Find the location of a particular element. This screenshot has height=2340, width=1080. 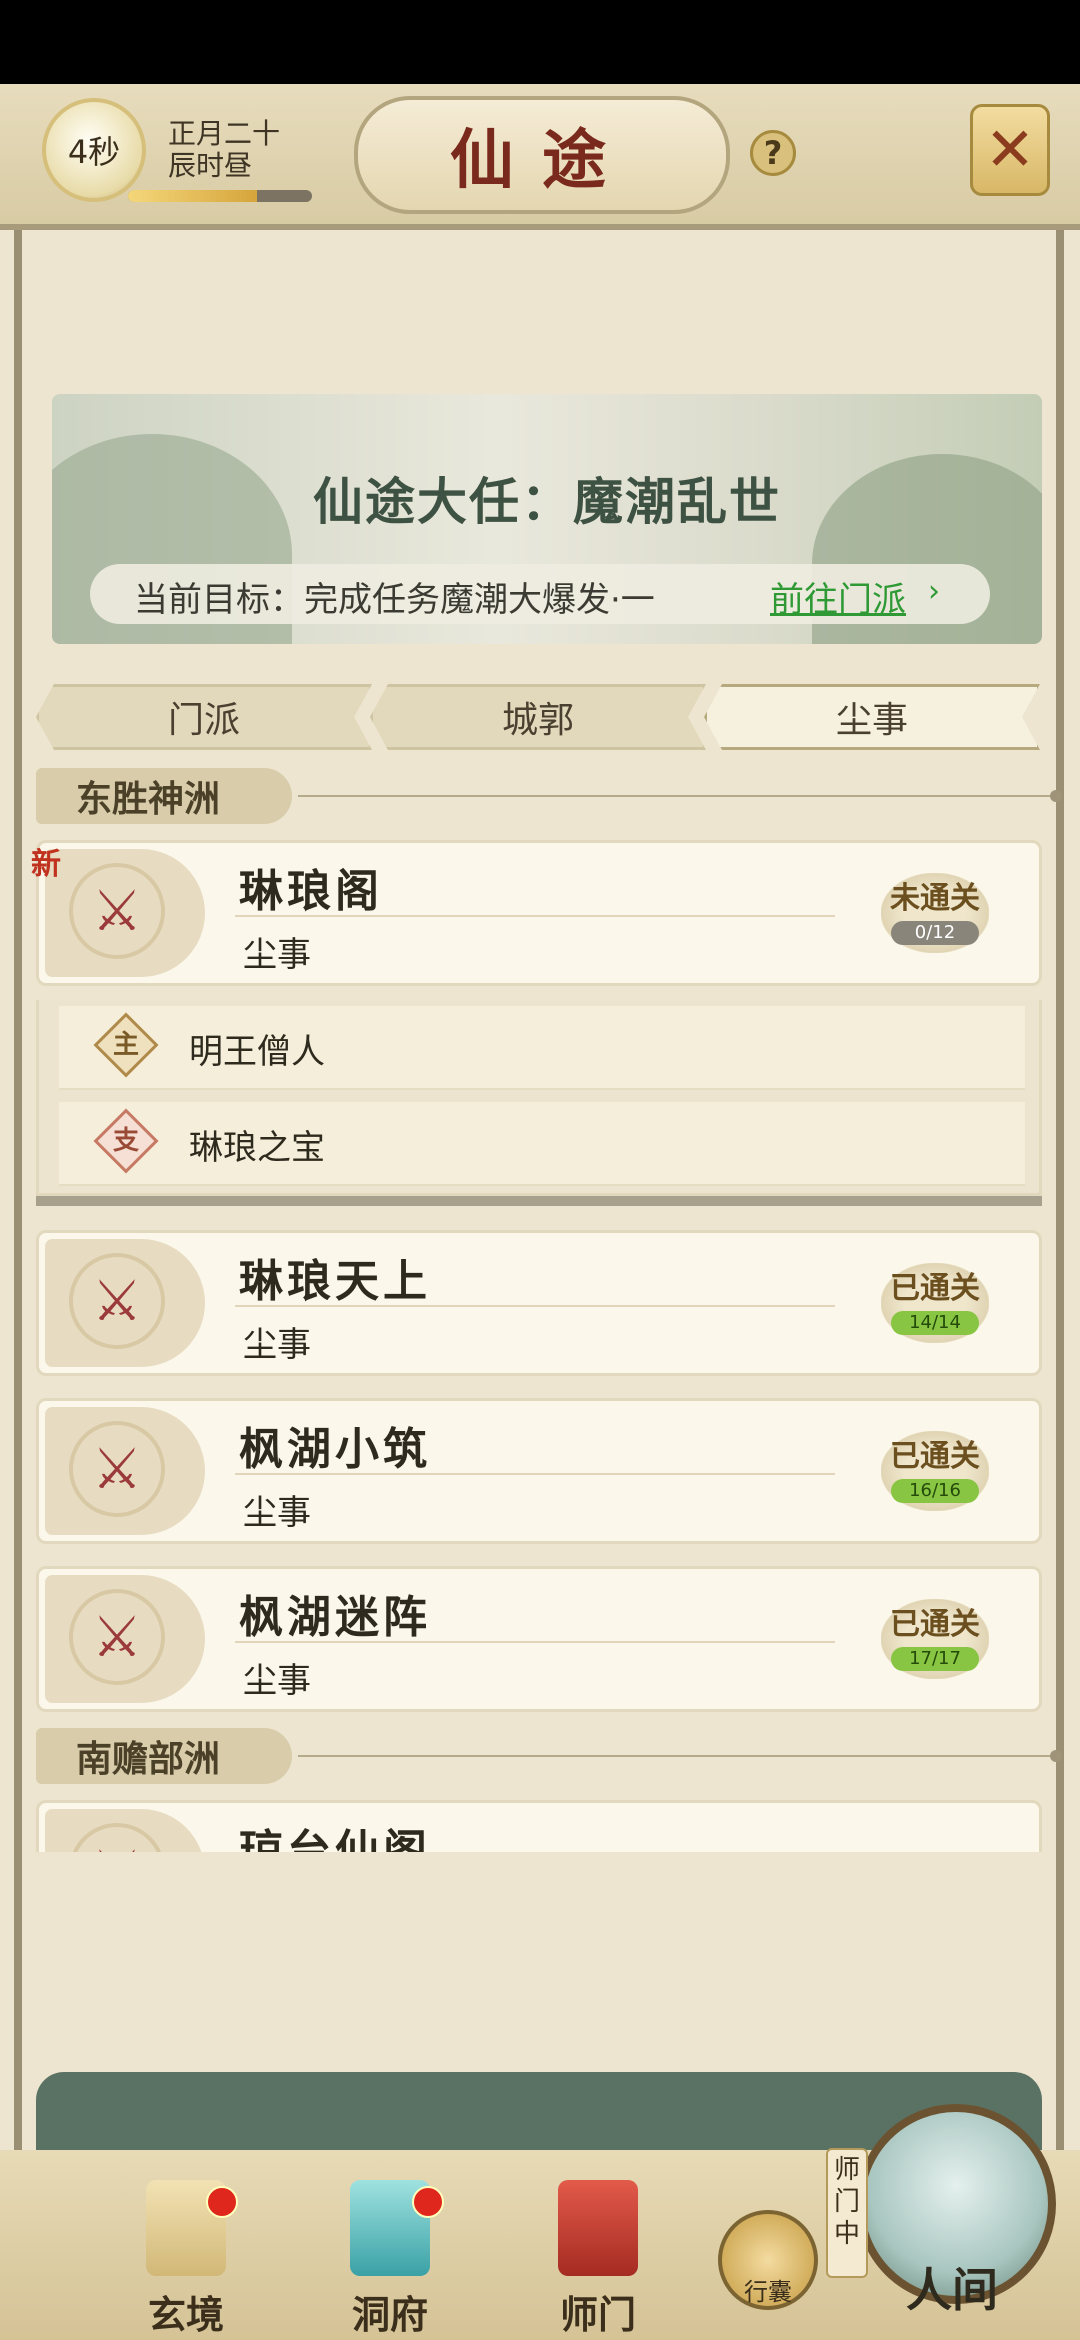

subquest-row: 支 琳琅之宝 is located at coordinates (542, 1144).